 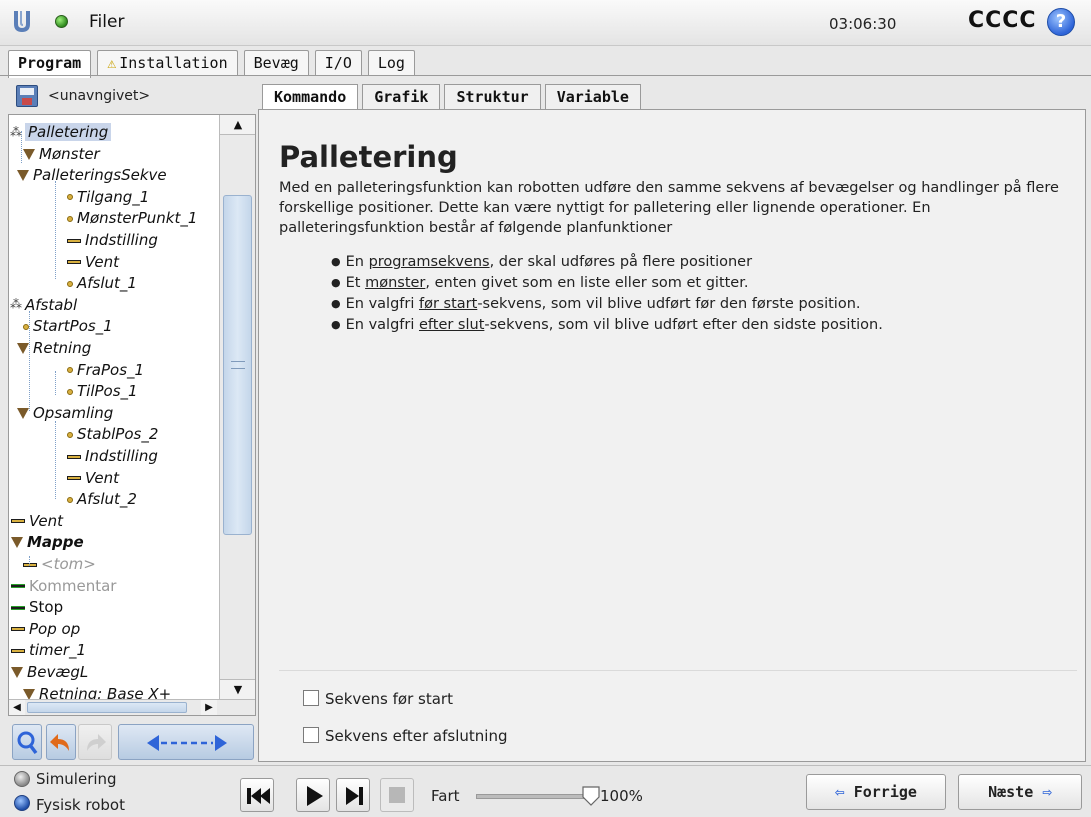 What do you see at coordinates (338, 63) in the screenshot?
I see `tab-io: I/O` at bounding box center [338, 63].